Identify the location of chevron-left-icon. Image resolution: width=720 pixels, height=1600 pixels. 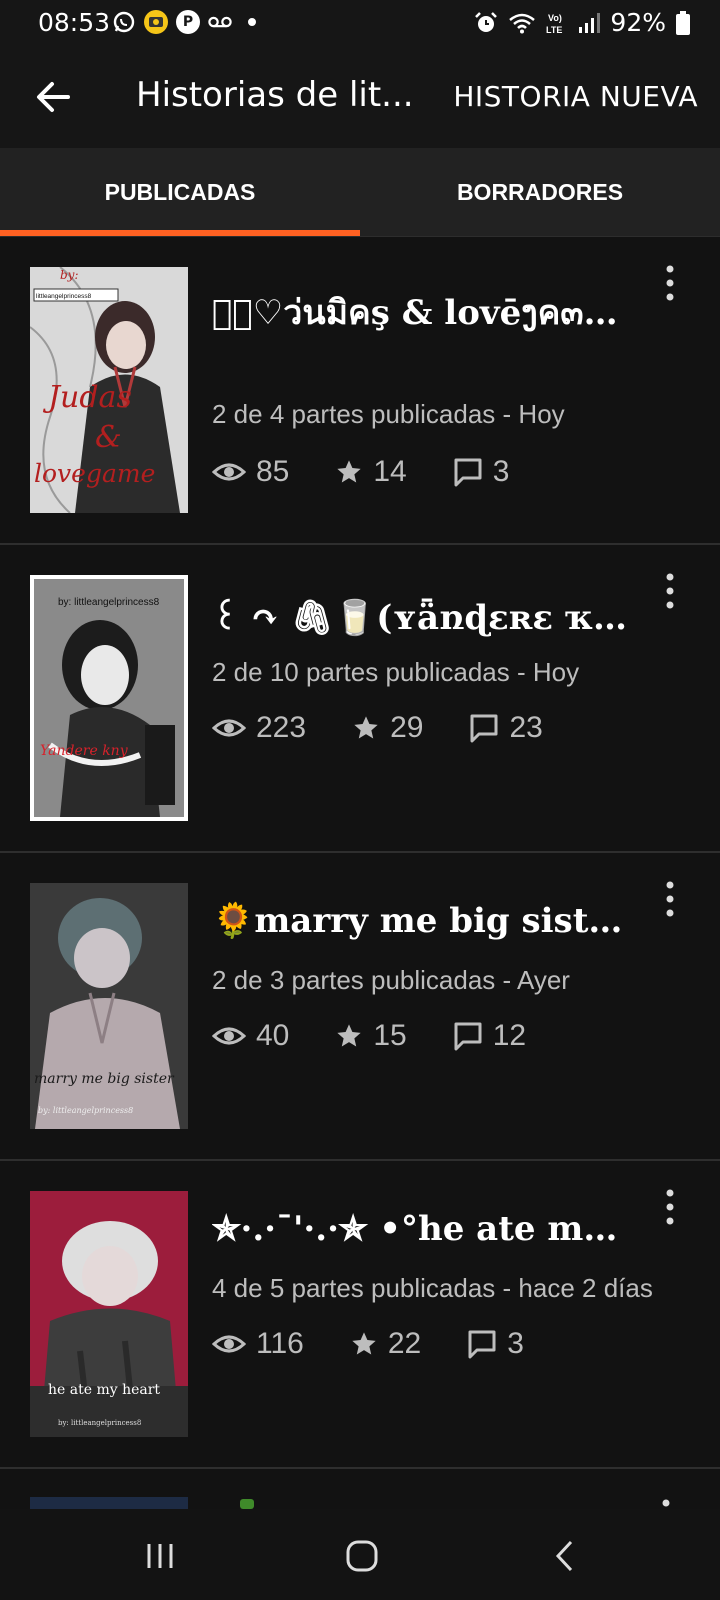
(564, 1556).